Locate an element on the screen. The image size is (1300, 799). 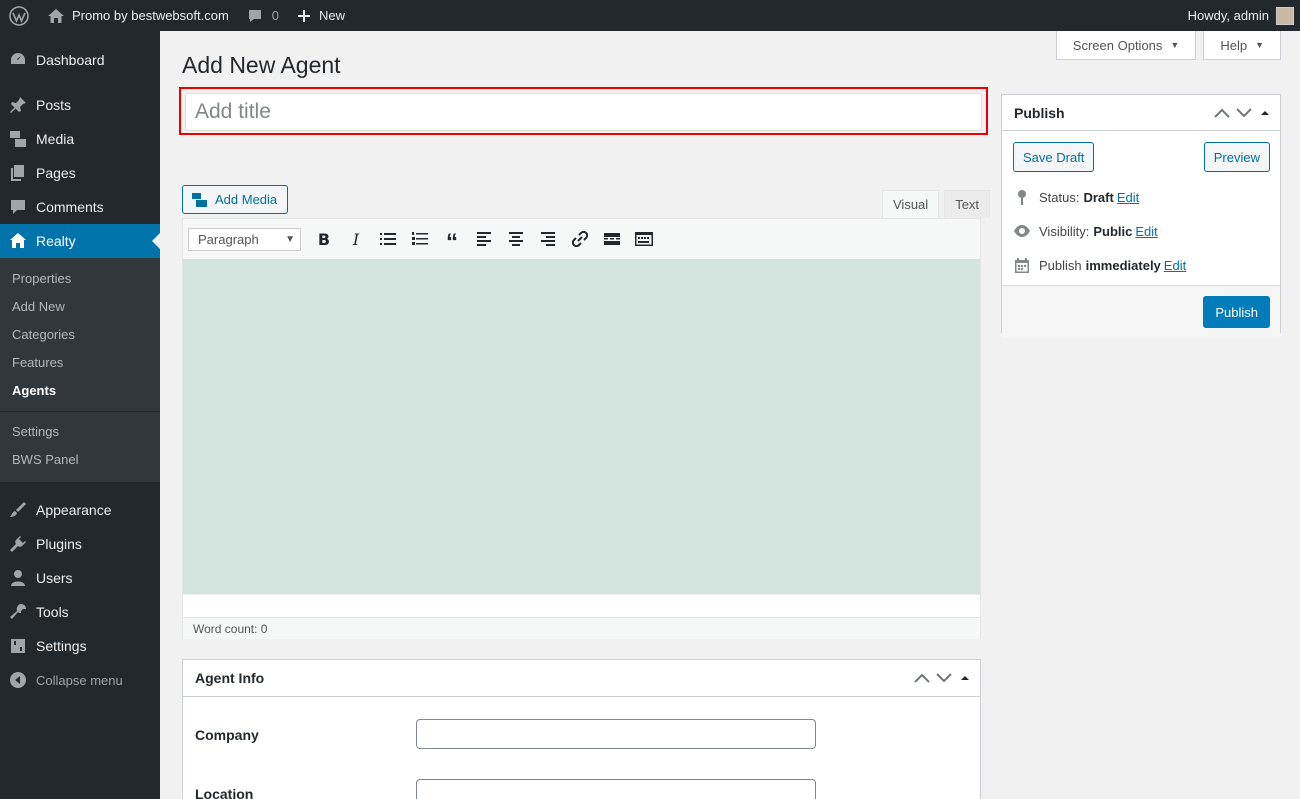
publish-date-label: Publish is located at coordinates (1060, 265).